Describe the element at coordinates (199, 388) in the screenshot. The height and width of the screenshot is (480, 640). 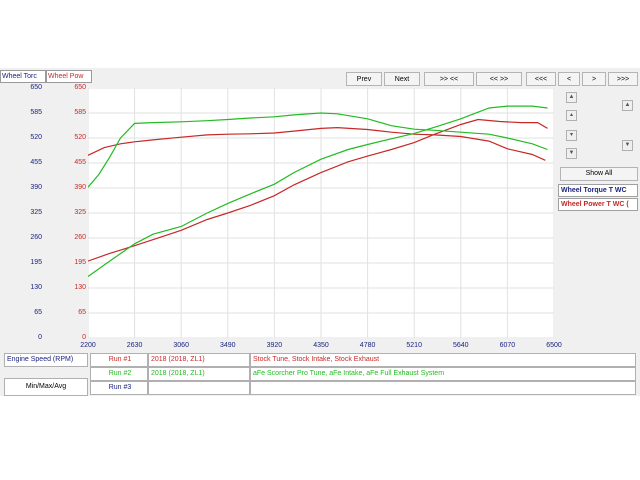
I see `run-vehicle` at that location.